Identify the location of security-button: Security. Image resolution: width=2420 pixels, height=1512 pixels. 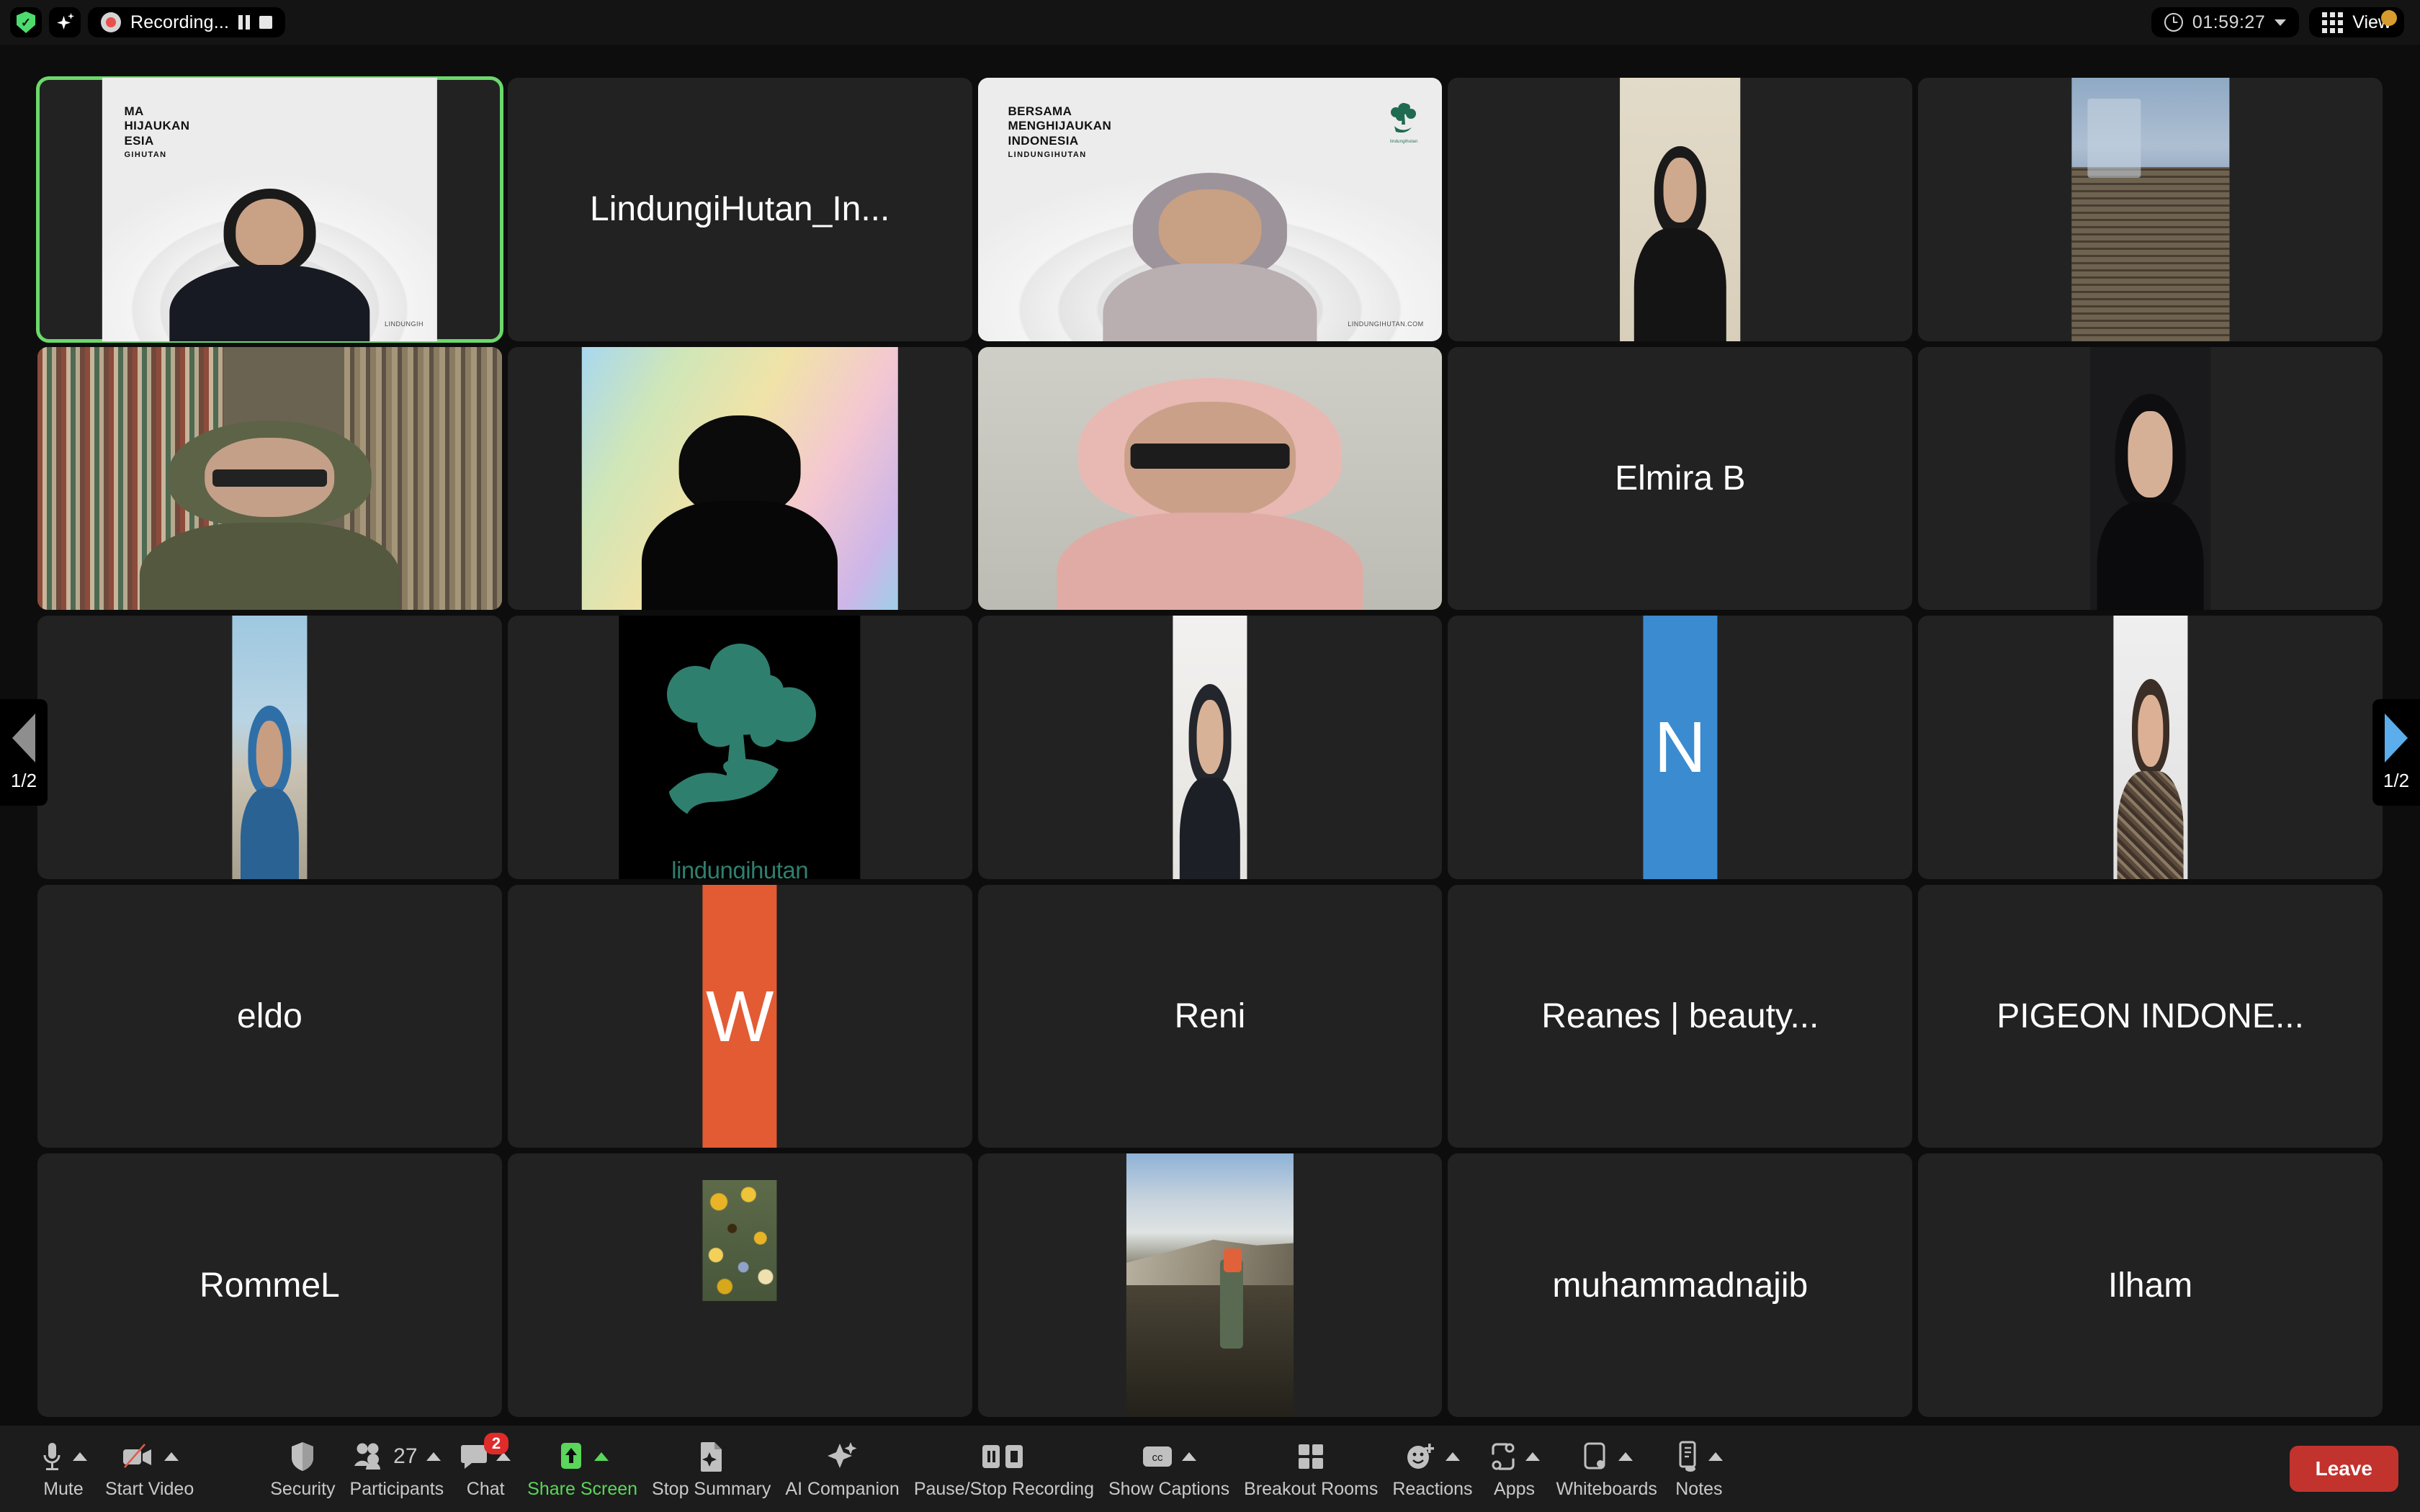
(302, 1468).